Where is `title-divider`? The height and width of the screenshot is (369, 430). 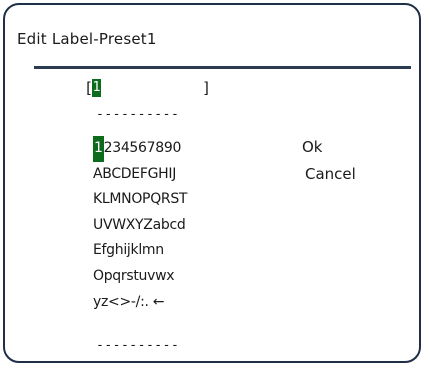
title-divider is located at coordinates (222, 67).